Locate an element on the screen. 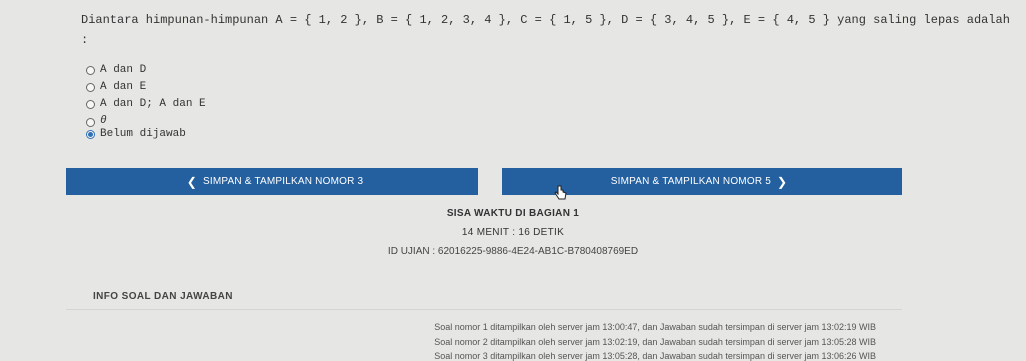 This screenshot has width=1026, height=361. prev-button-label: SIMPAN & TAMPILKAN NOMOR 3 is located at coordinates (283, 181).